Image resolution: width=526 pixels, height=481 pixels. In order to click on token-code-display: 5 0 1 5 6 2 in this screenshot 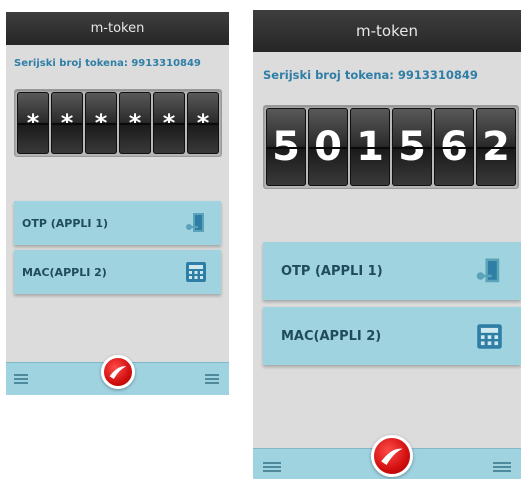, I will do `click(391, 147)`.